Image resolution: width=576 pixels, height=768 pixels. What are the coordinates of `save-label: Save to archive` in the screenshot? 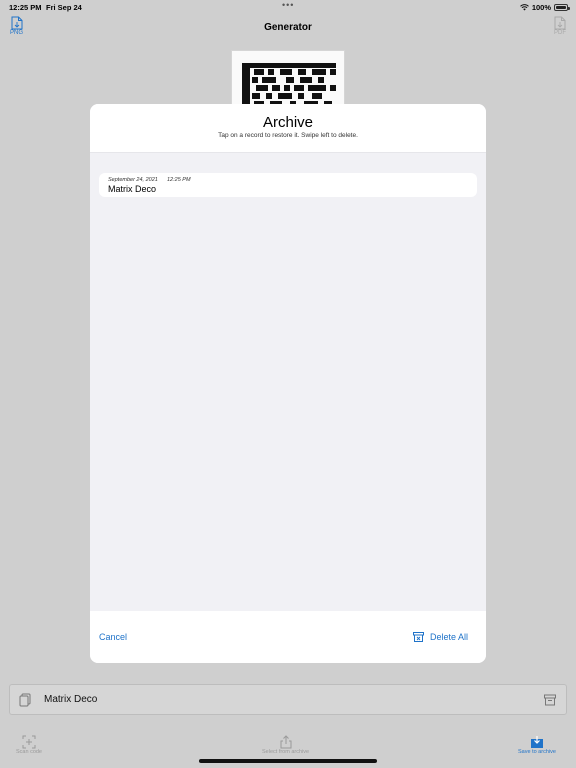 It's located at (537, 752).